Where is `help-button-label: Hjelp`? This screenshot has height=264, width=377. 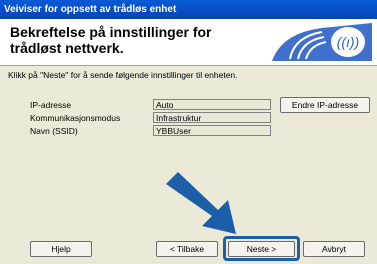
help-button-label: Hjelp is located at coordinates (61, 249).